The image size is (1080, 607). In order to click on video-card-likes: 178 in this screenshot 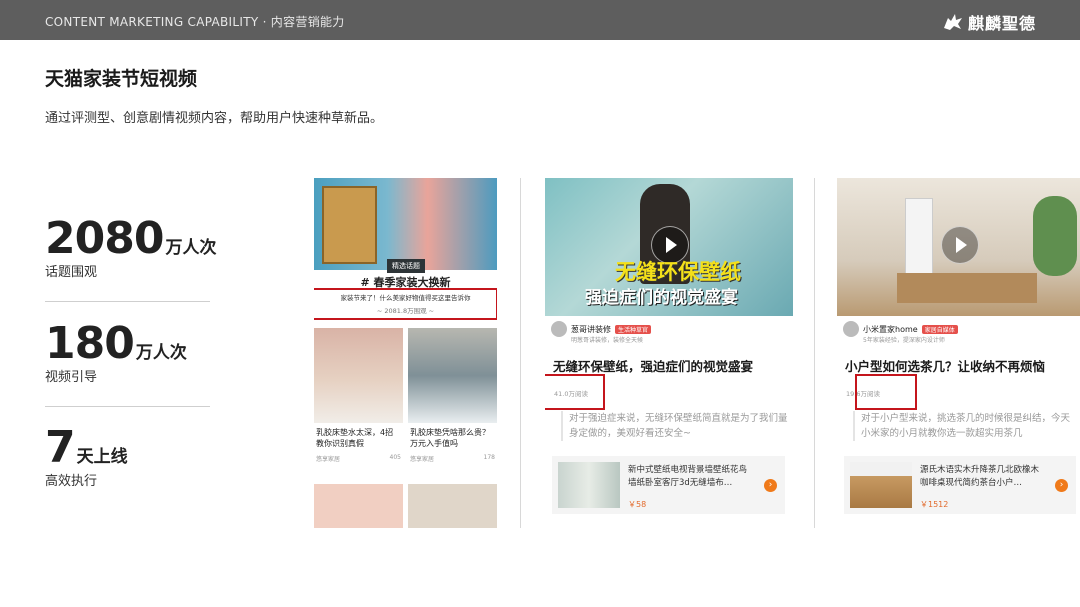, I will do `click(489, 457)`.